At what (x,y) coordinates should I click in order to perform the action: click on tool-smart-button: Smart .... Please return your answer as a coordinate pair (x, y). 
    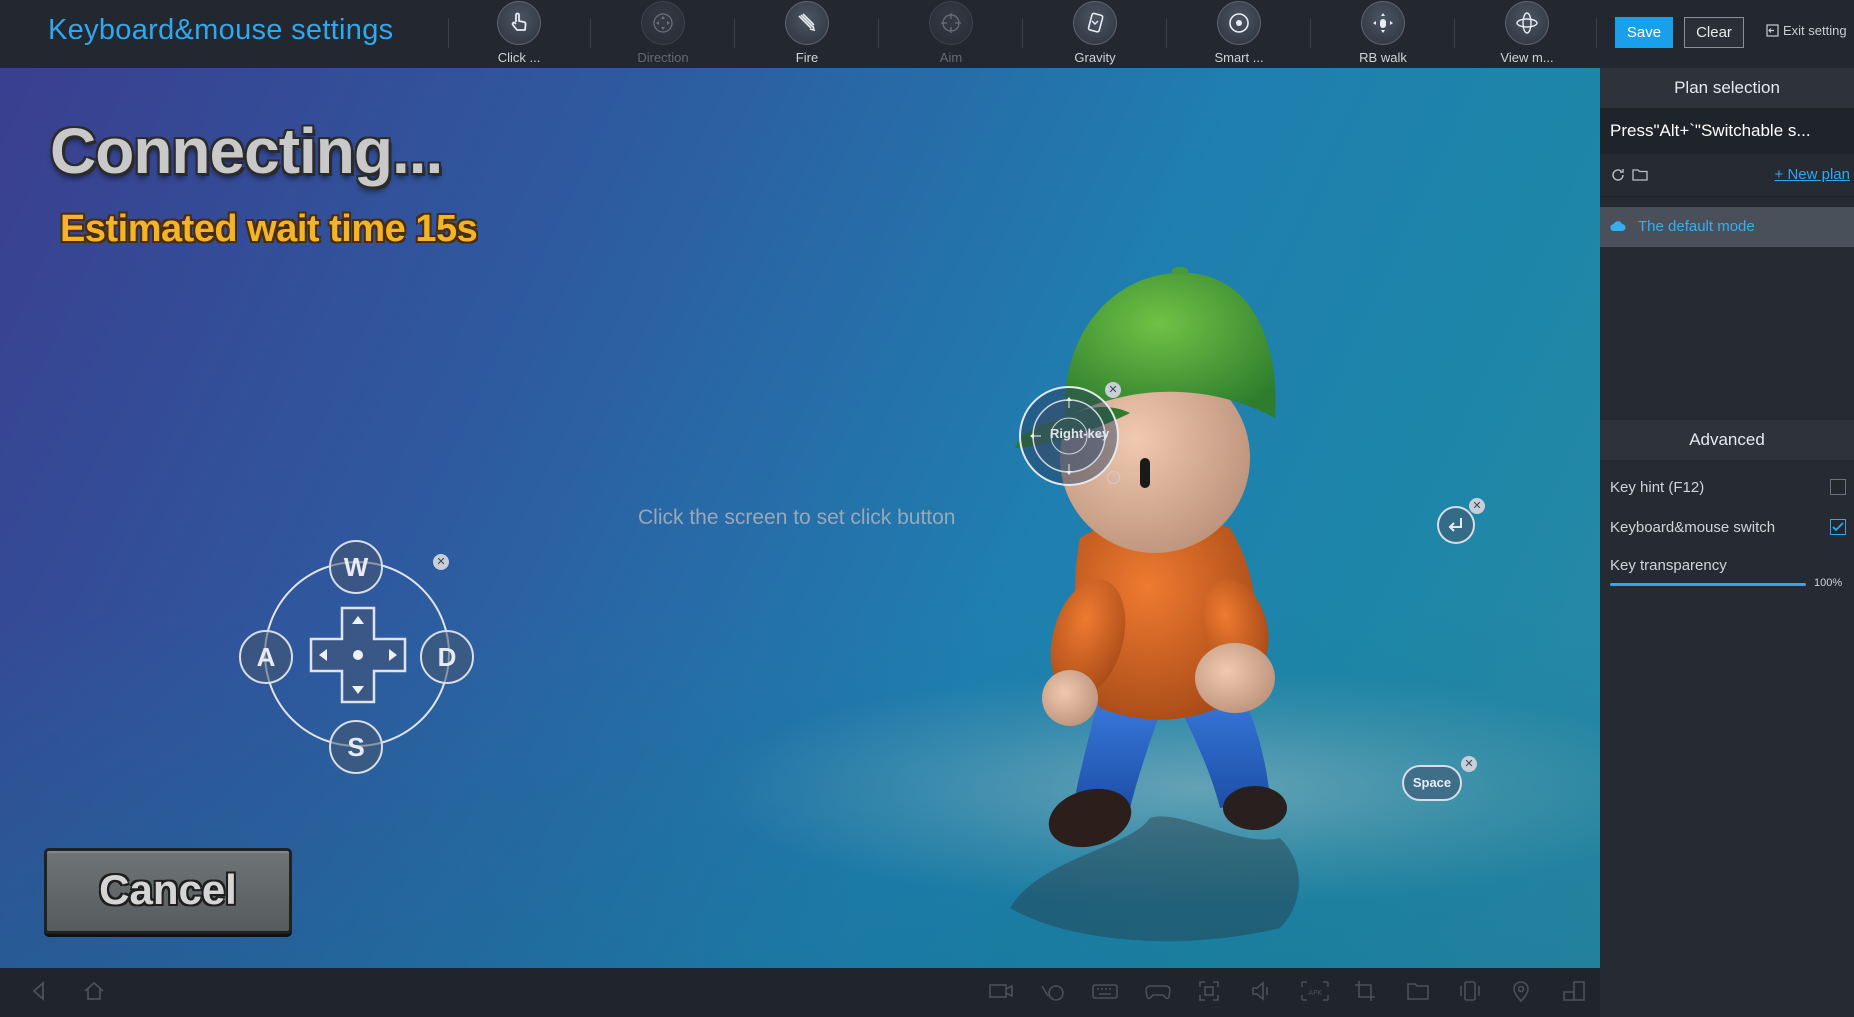
    Looking at the image, I should click on (1239, 34).